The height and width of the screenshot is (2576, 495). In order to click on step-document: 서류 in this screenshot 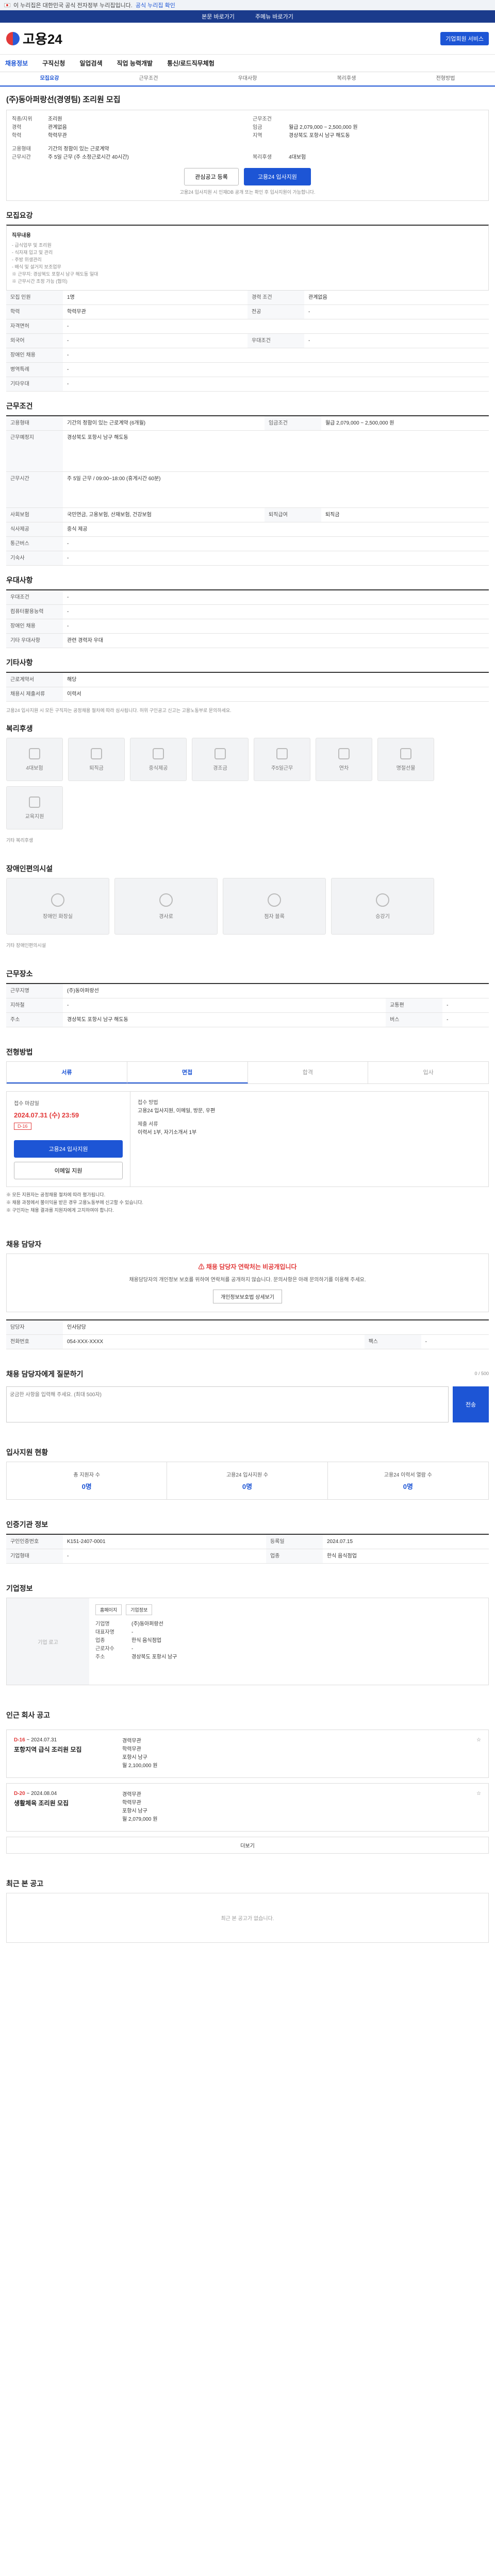, I will do `click(67, 1072)`.